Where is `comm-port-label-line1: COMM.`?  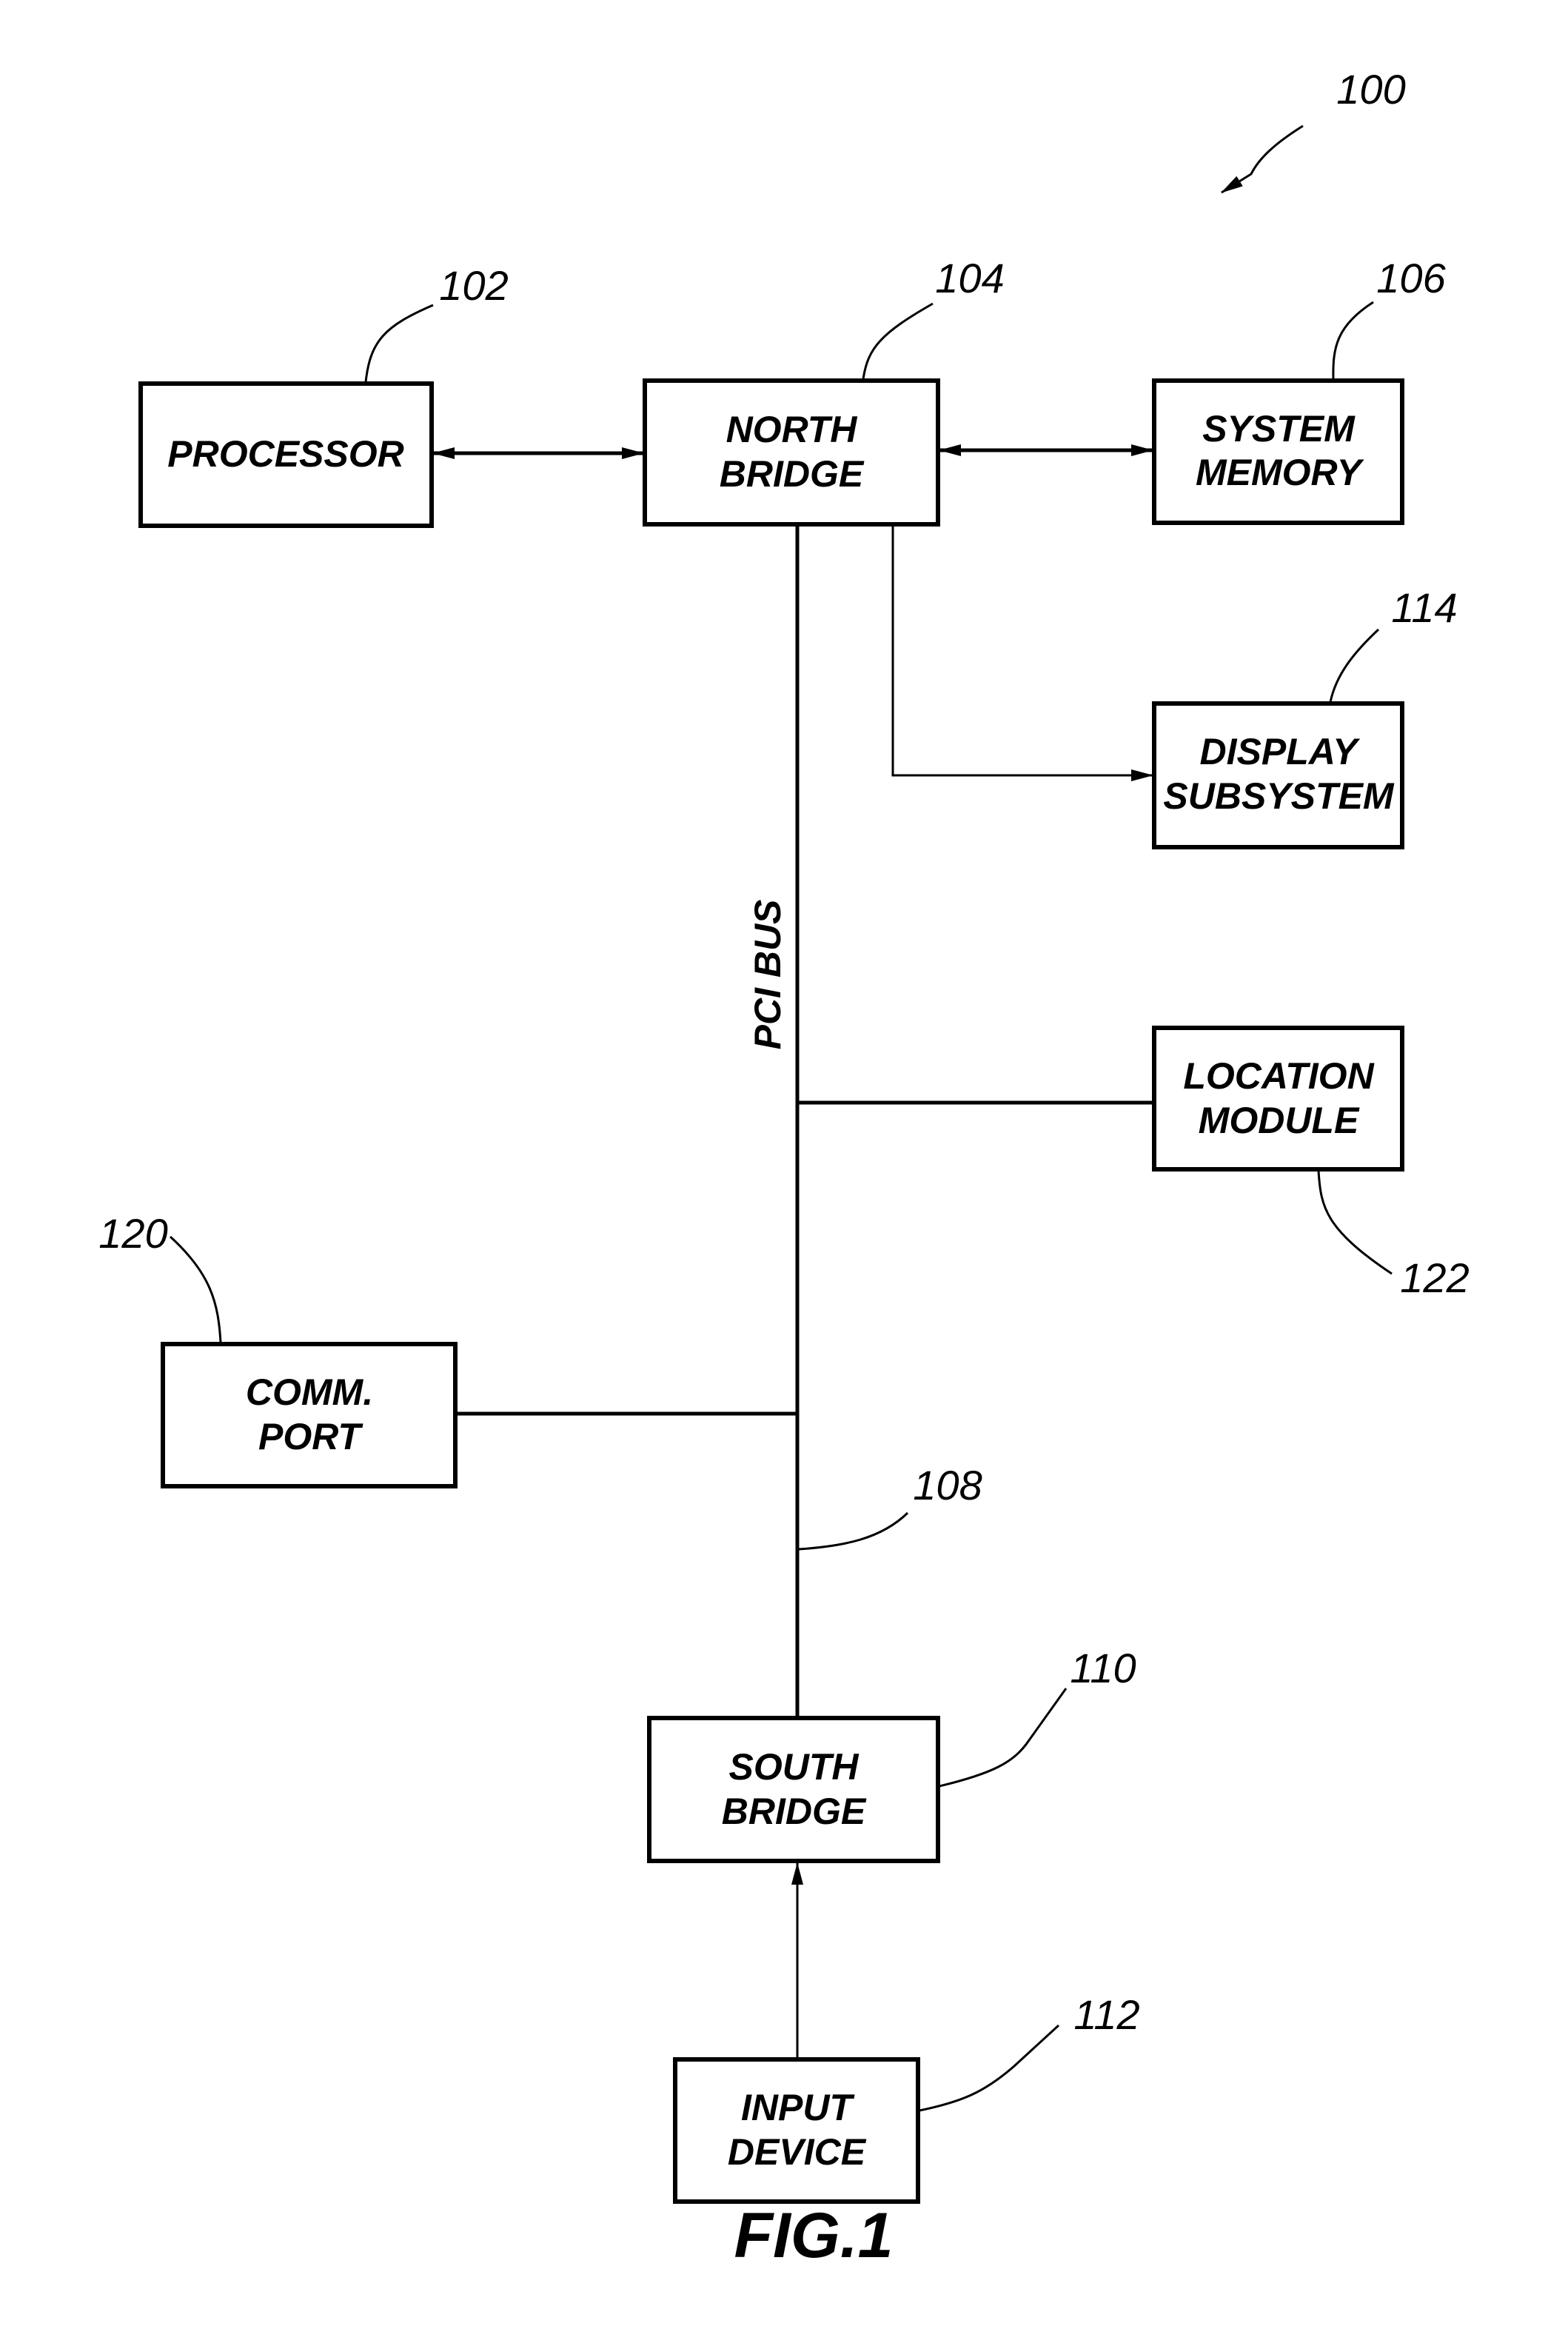
comm-port-label-line1: COMM. is located at coordinates (309, 1392).